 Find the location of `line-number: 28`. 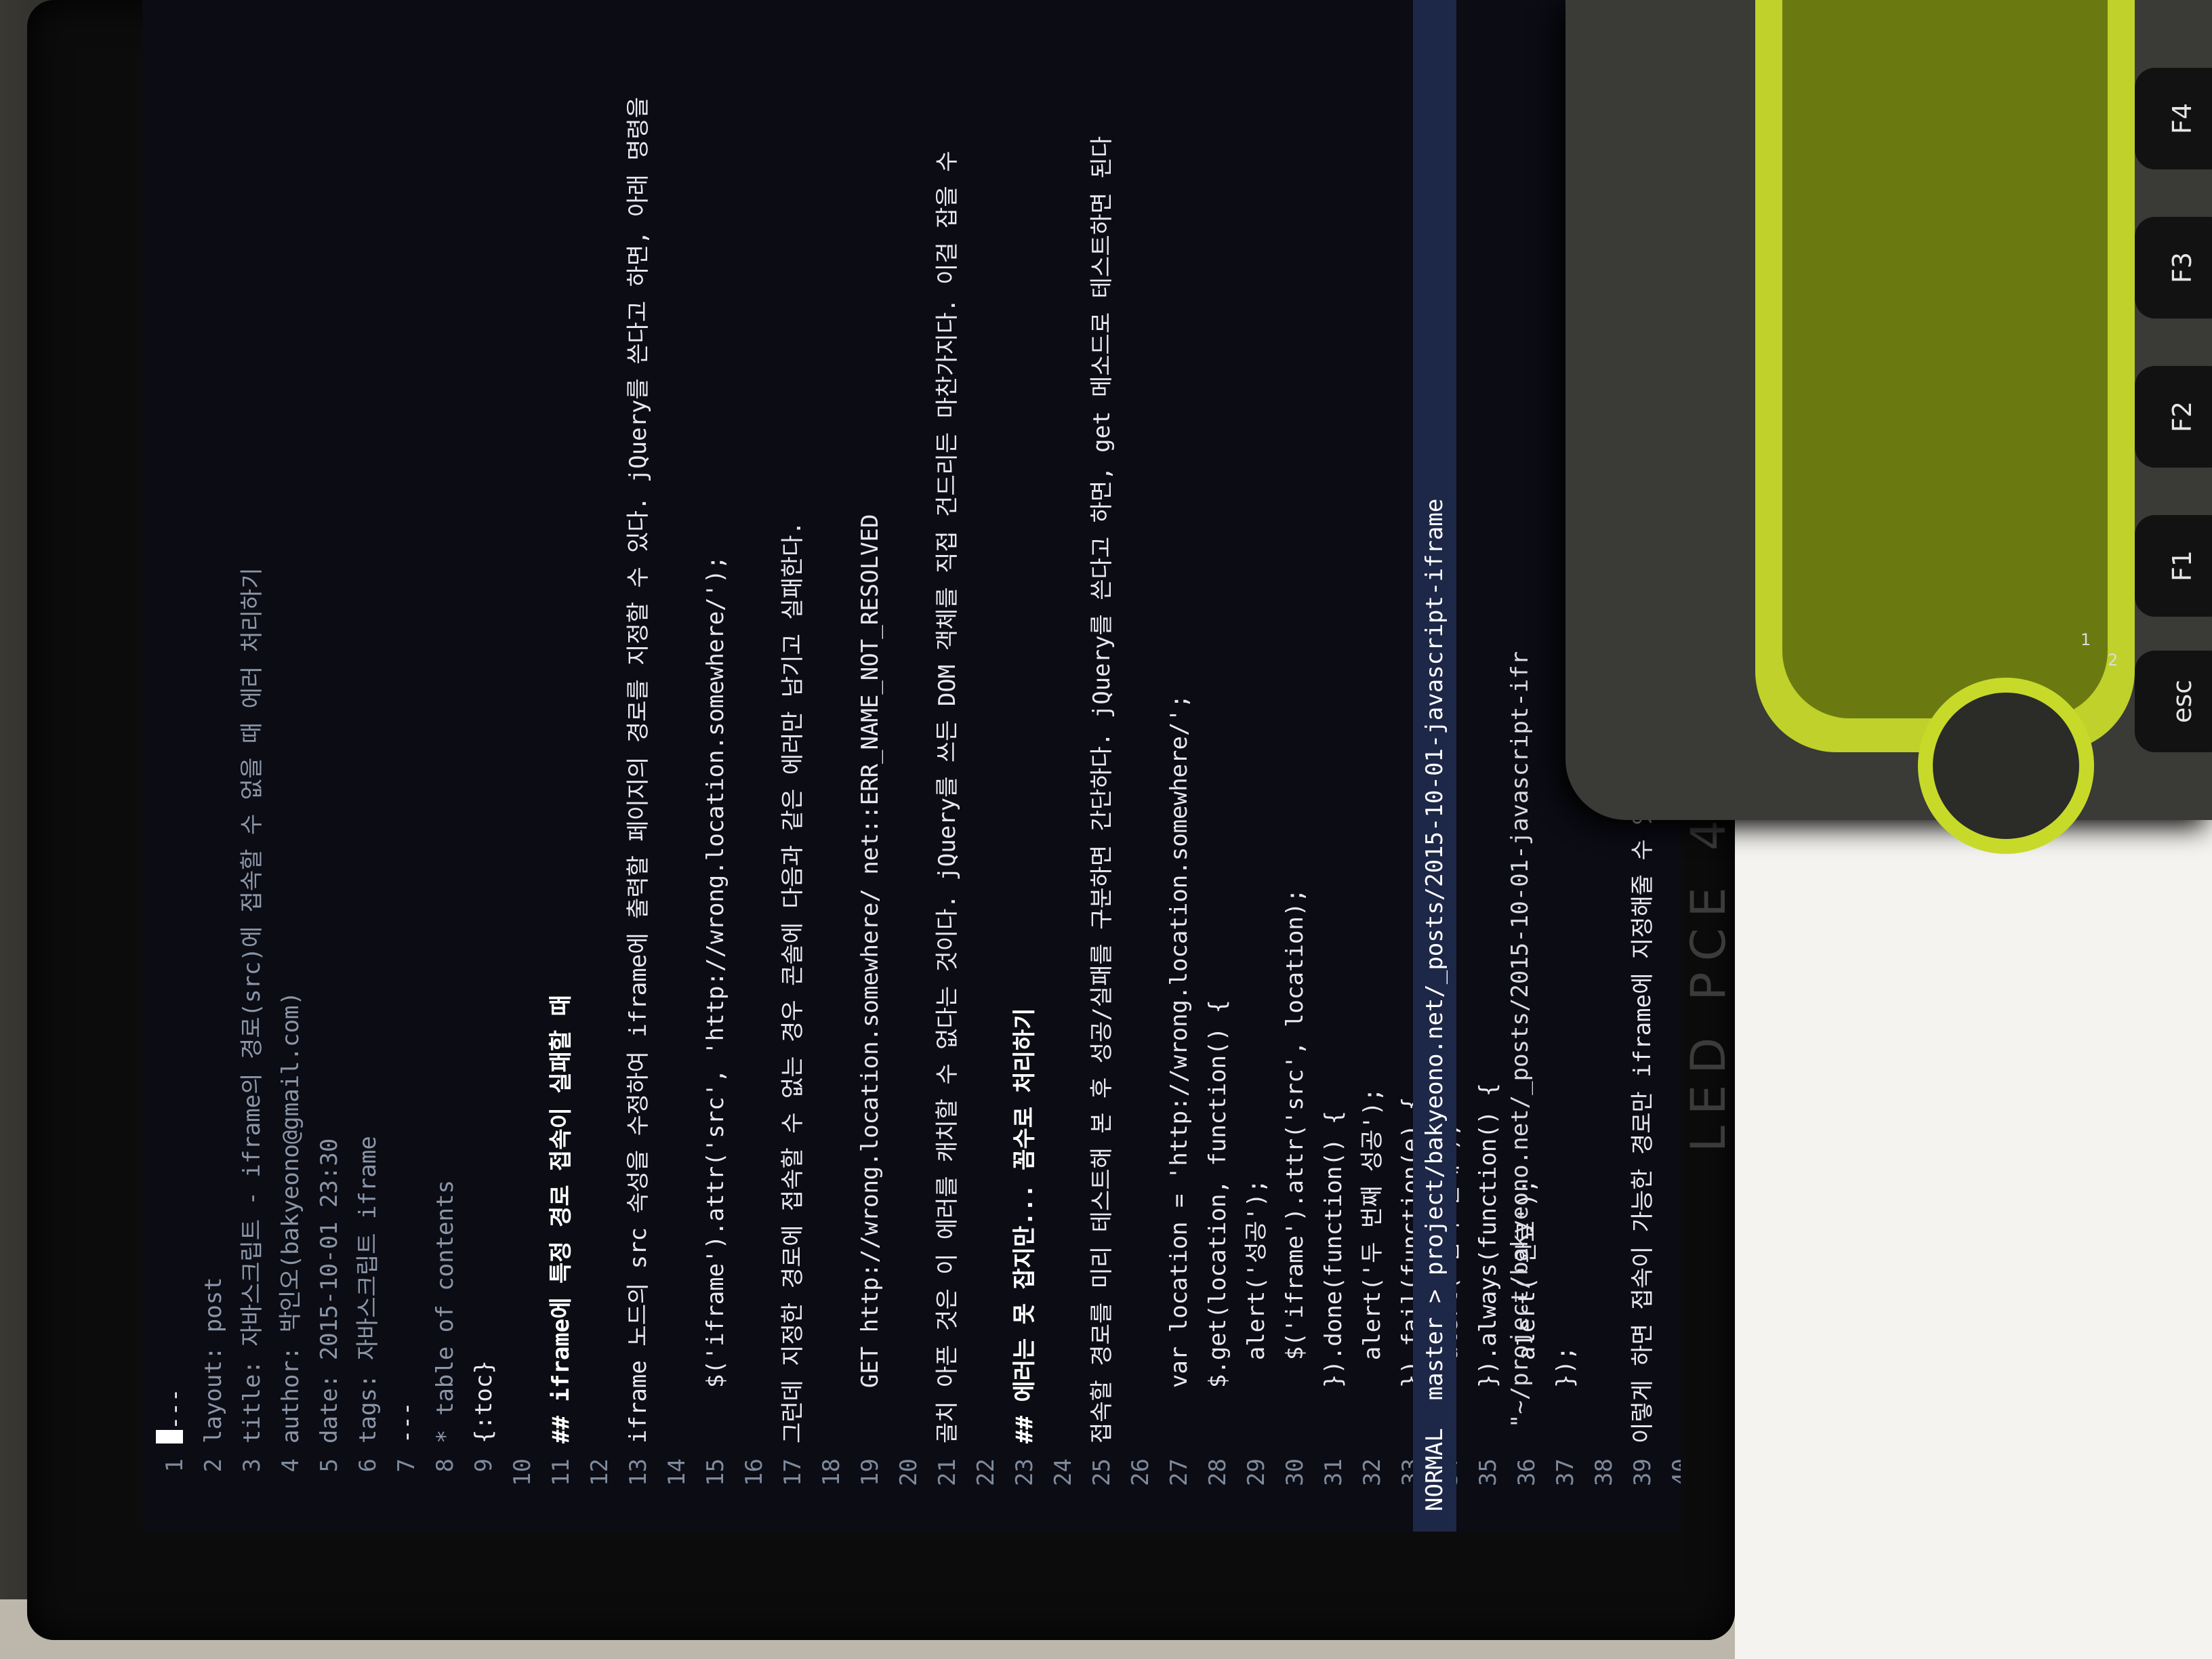

line-number: 28 is located at coordinates (1217, 1472).